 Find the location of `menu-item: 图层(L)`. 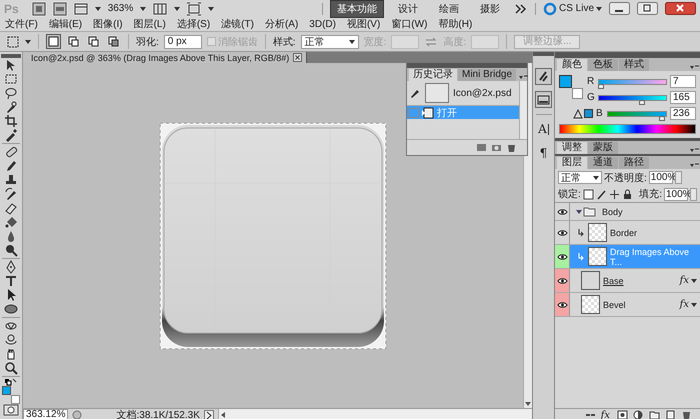

menu-item: 图层(L) is located at coordinates (150, 24).